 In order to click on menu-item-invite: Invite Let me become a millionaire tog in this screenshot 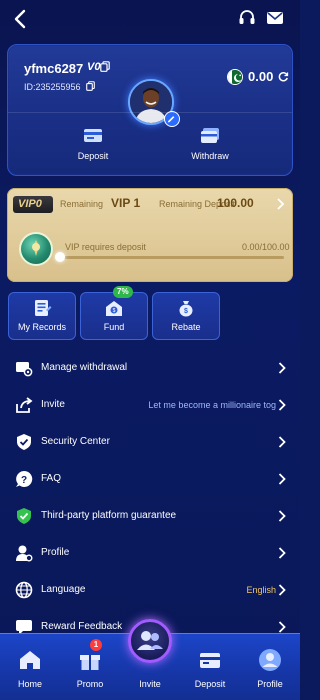, I will do `click(150, 405)`.